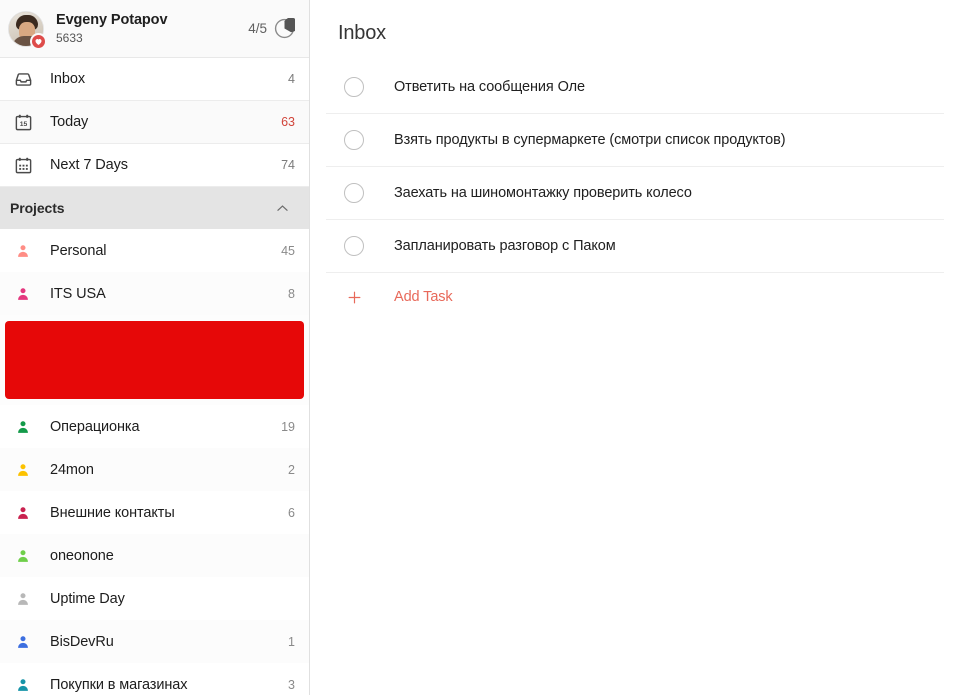 This screenshot has width=972, height=695. I want to click on calendar-week-icon, so click(23, 165).